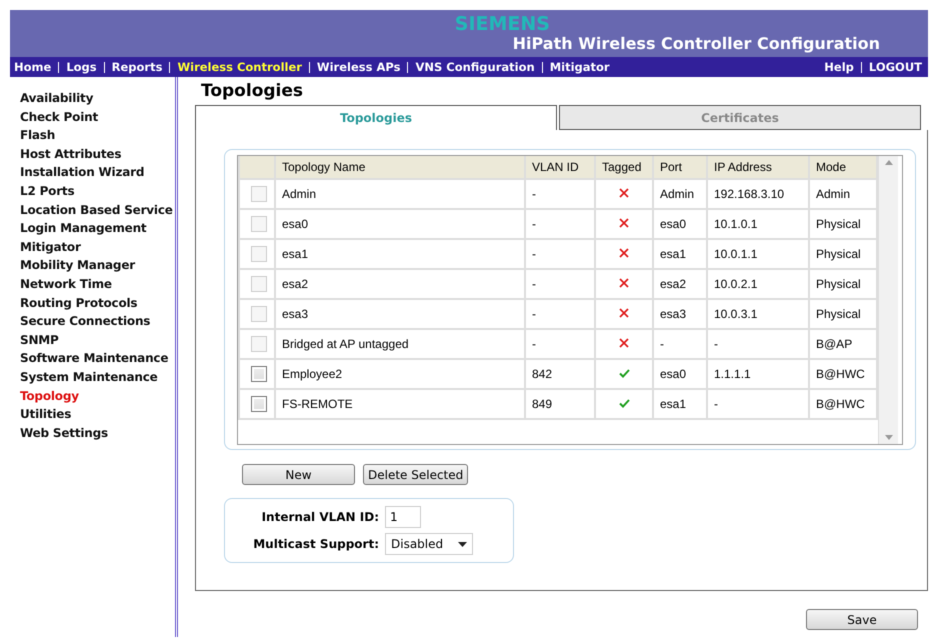 This screenshot has width=931, height=641. Describe the element at coordinates (680, 167) in the screenshot. I see `column-header: Port` at that location.